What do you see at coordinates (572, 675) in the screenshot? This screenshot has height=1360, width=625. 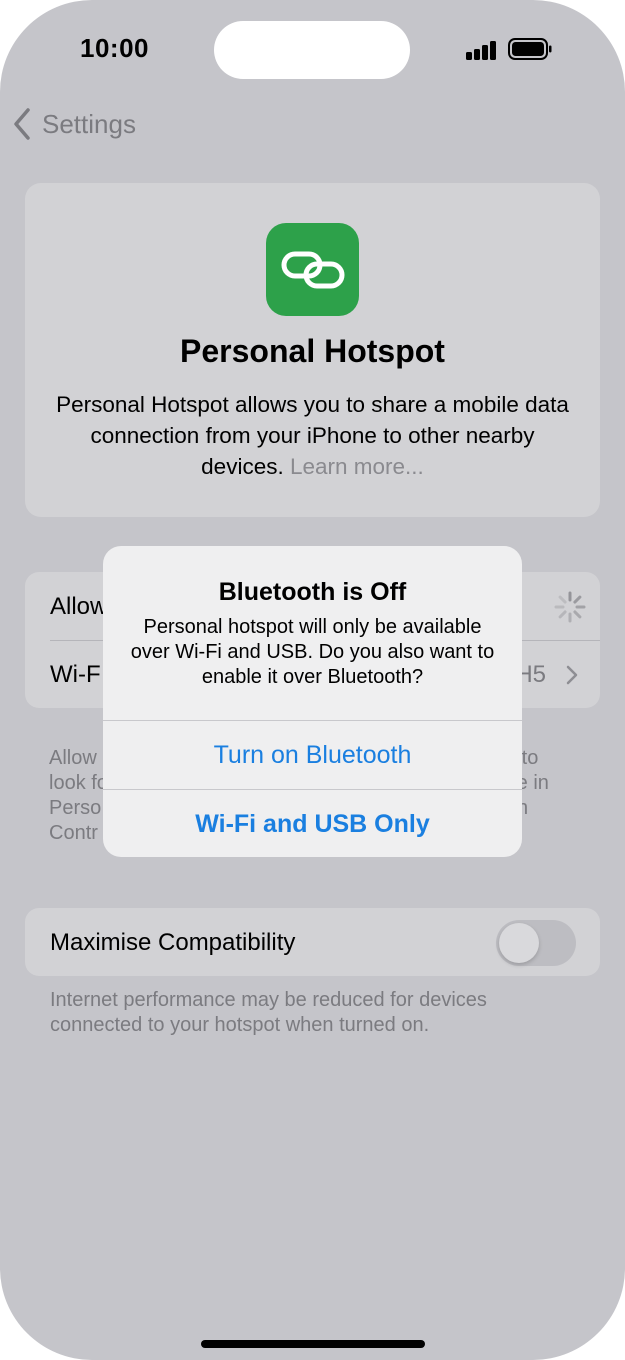 I see `chevron-right-icon` at bounding box center [572, 675].